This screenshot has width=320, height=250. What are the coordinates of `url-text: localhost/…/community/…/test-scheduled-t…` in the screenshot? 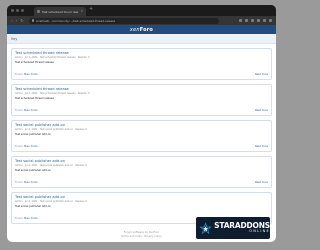 It's located at (75, 20).